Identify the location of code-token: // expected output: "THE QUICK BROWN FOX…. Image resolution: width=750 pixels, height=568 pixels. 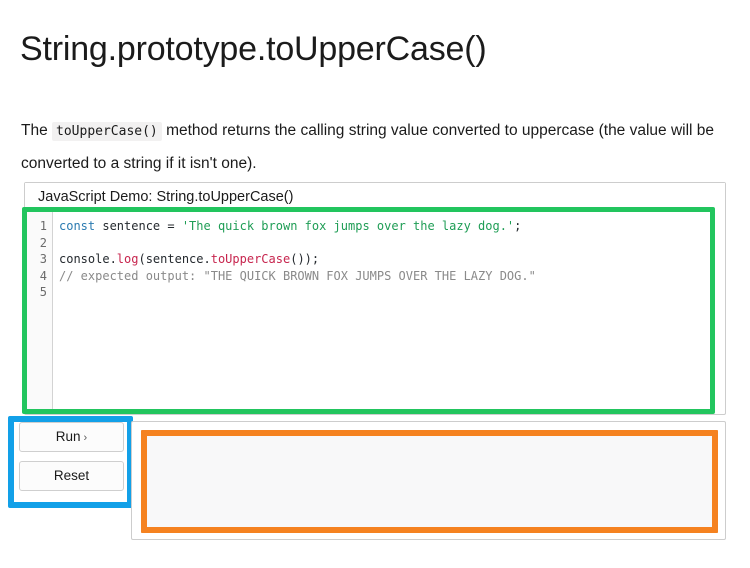
(297, 275).